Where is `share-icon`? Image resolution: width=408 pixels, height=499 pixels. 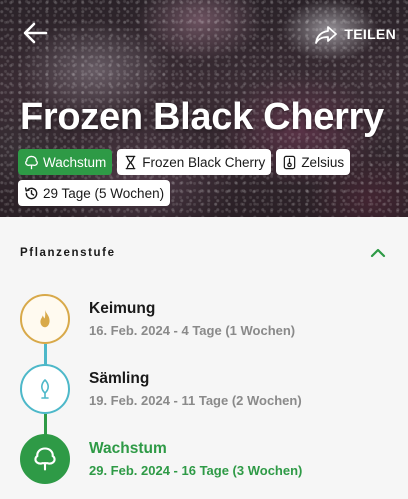
share-icon is located at coordinates (326, 35).